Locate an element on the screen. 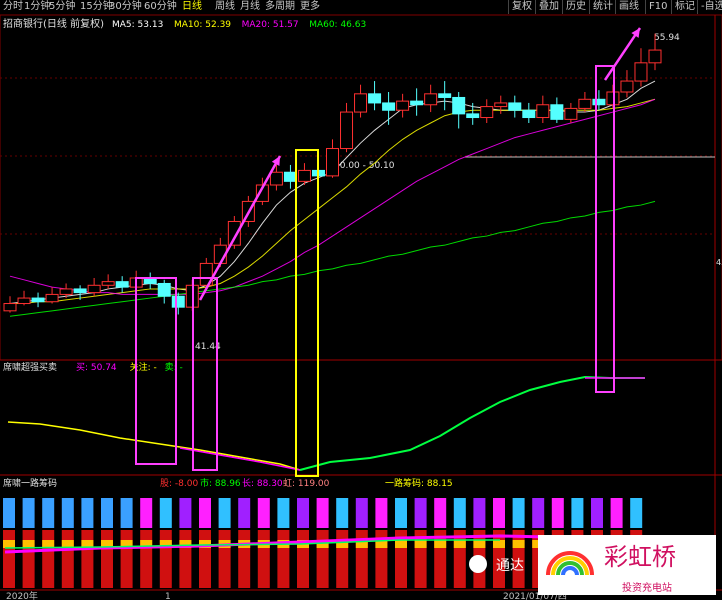 This screenshot has height=600, width=722. panel3-label-3: 虹: 119.00 is located at coordinates (306, 483).